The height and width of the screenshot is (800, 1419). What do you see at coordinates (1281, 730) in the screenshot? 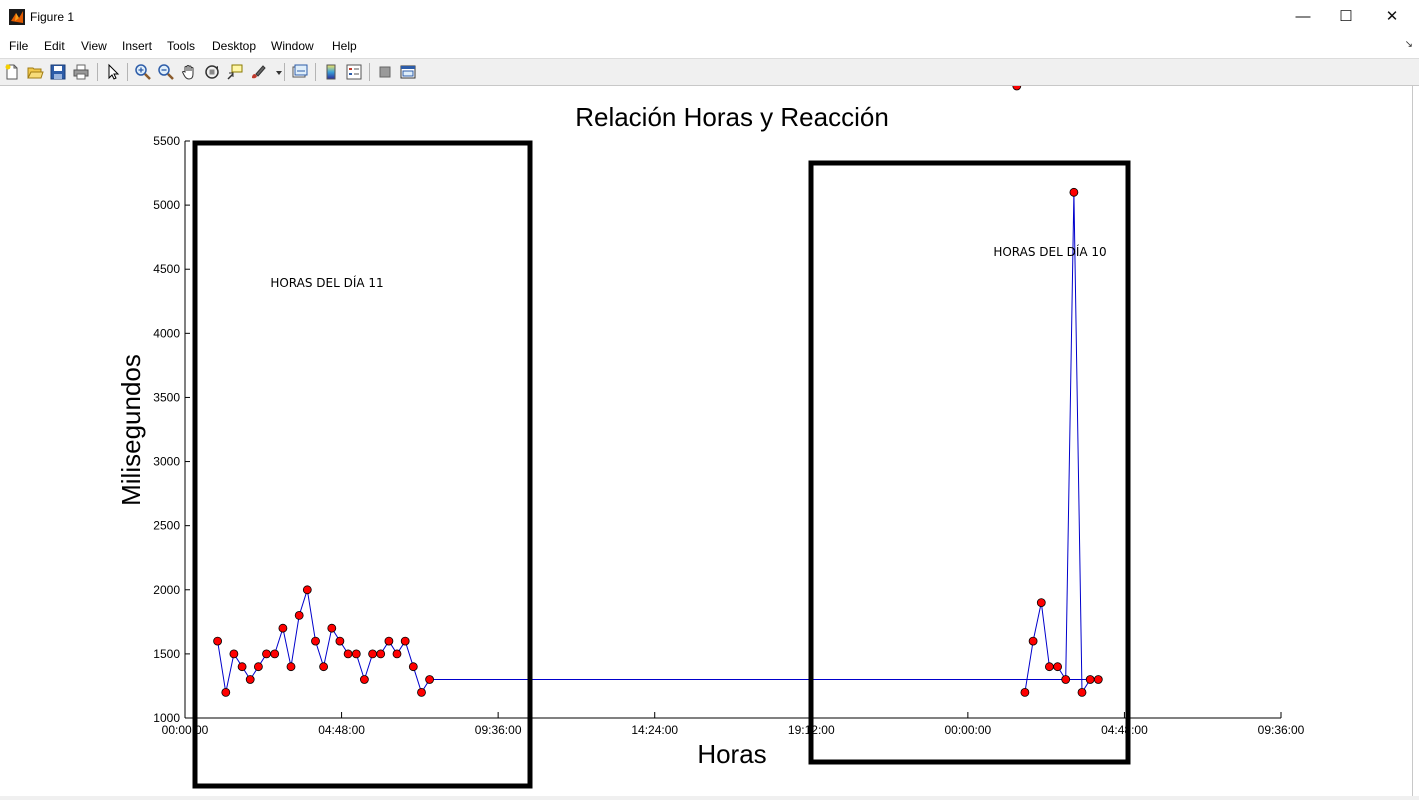
I see `x-tick-label: 09:36:00` at bounding box center [1281, 730].